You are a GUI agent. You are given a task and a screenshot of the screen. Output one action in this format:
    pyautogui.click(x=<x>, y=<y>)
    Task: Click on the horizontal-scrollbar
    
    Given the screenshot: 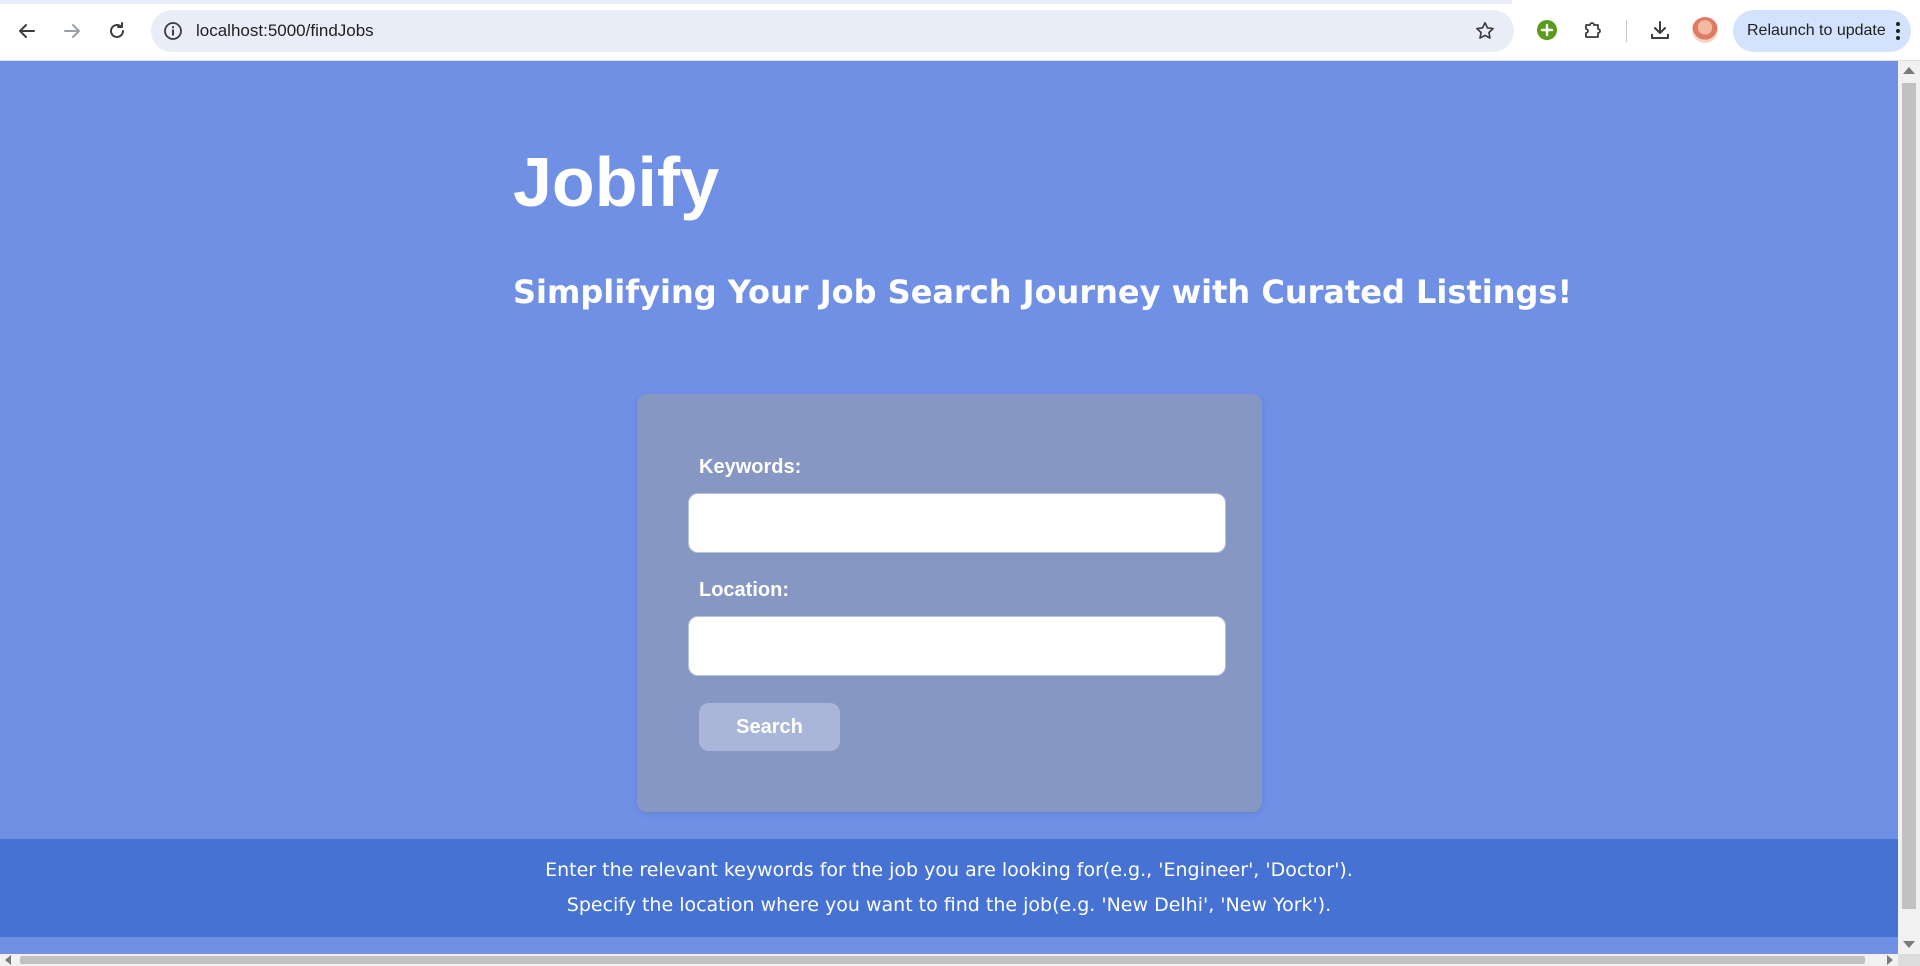 What is the action you would take?
    pyautogui.click(x=949, y=960)
    